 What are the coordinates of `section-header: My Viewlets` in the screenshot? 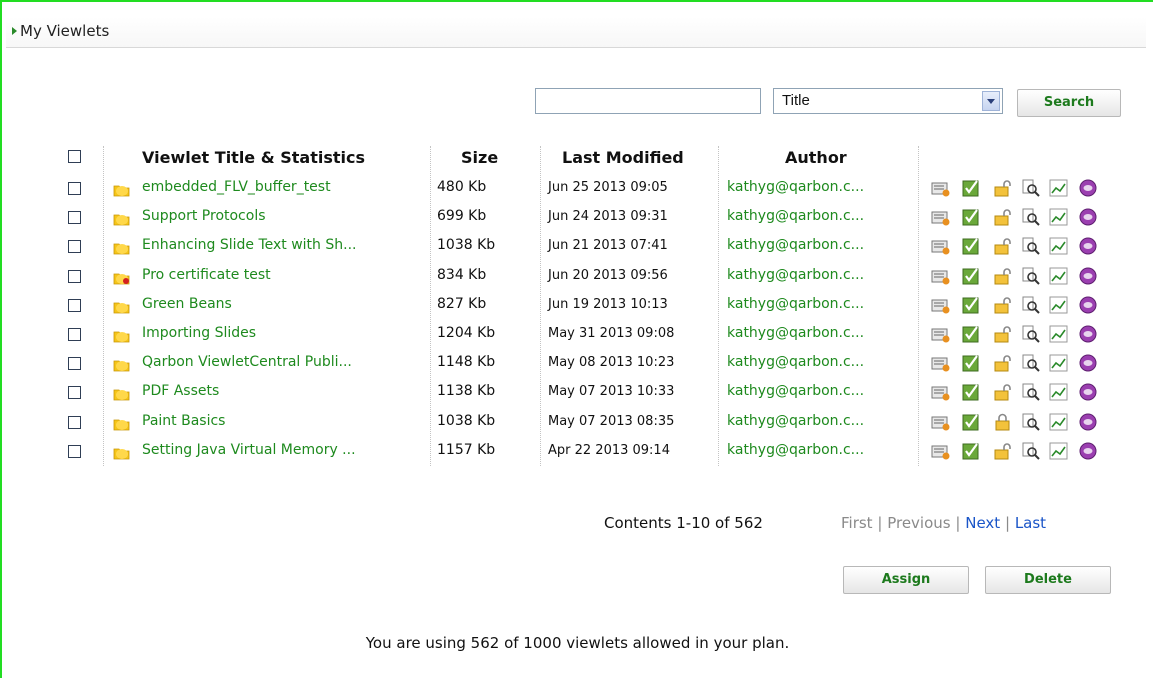 It's located at (576, 32).